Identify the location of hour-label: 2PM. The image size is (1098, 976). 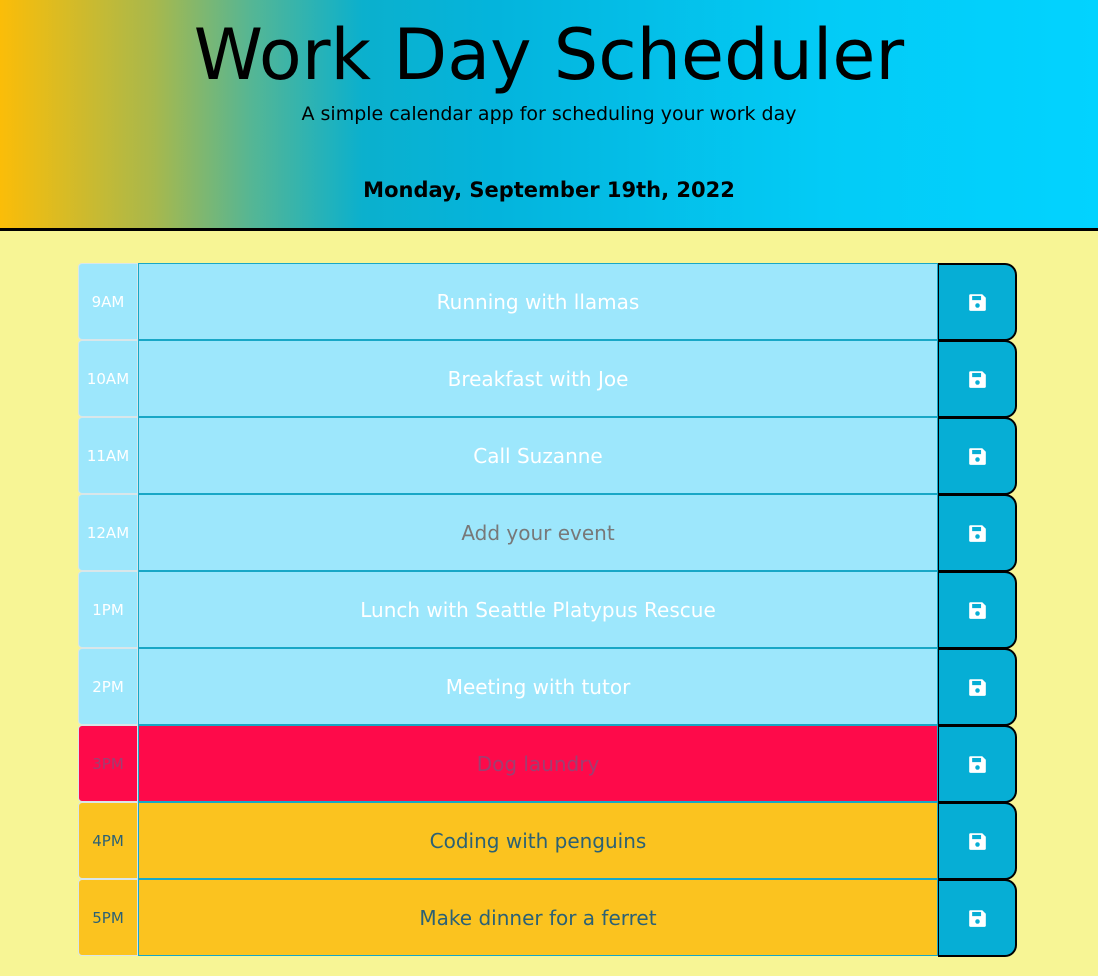
(108, 686).